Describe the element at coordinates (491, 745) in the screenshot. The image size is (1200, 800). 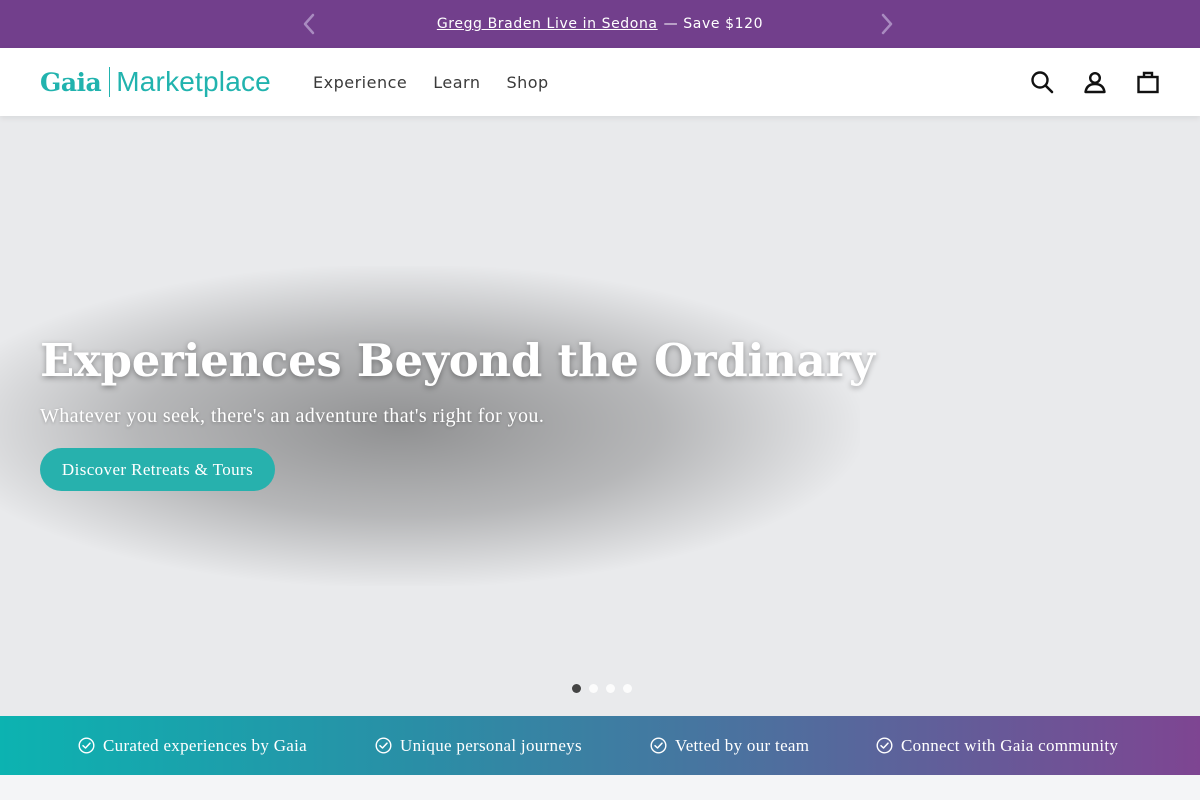
I see `feature-label: Unique personal journeys` at that location.